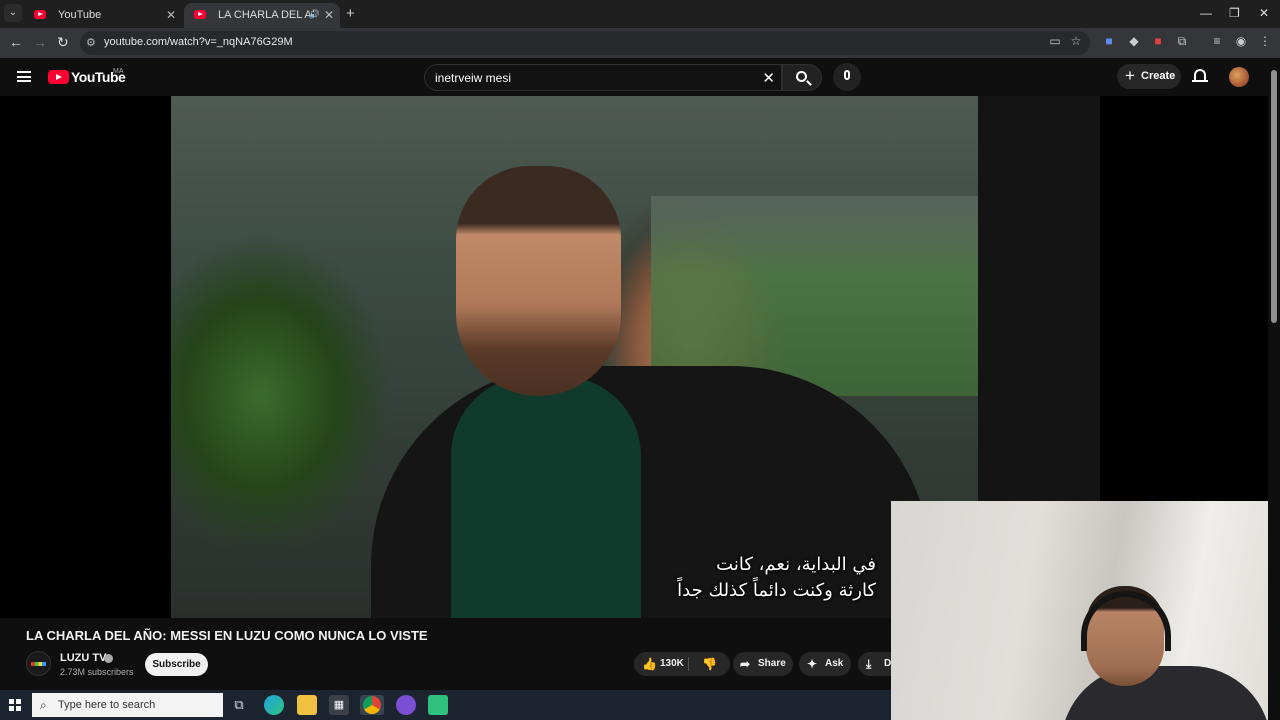  I want to click on avatar, so click(1239, 77).